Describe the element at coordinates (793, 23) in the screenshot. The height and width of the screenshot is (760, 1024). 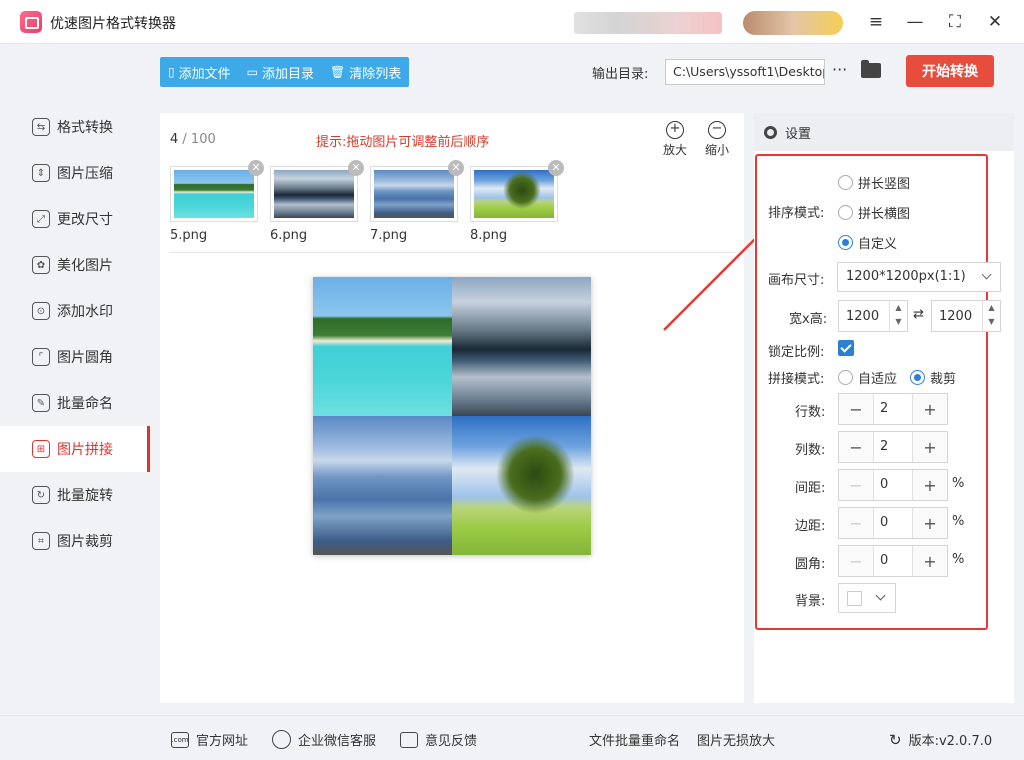
I see `blurred-user-badge` at that location.